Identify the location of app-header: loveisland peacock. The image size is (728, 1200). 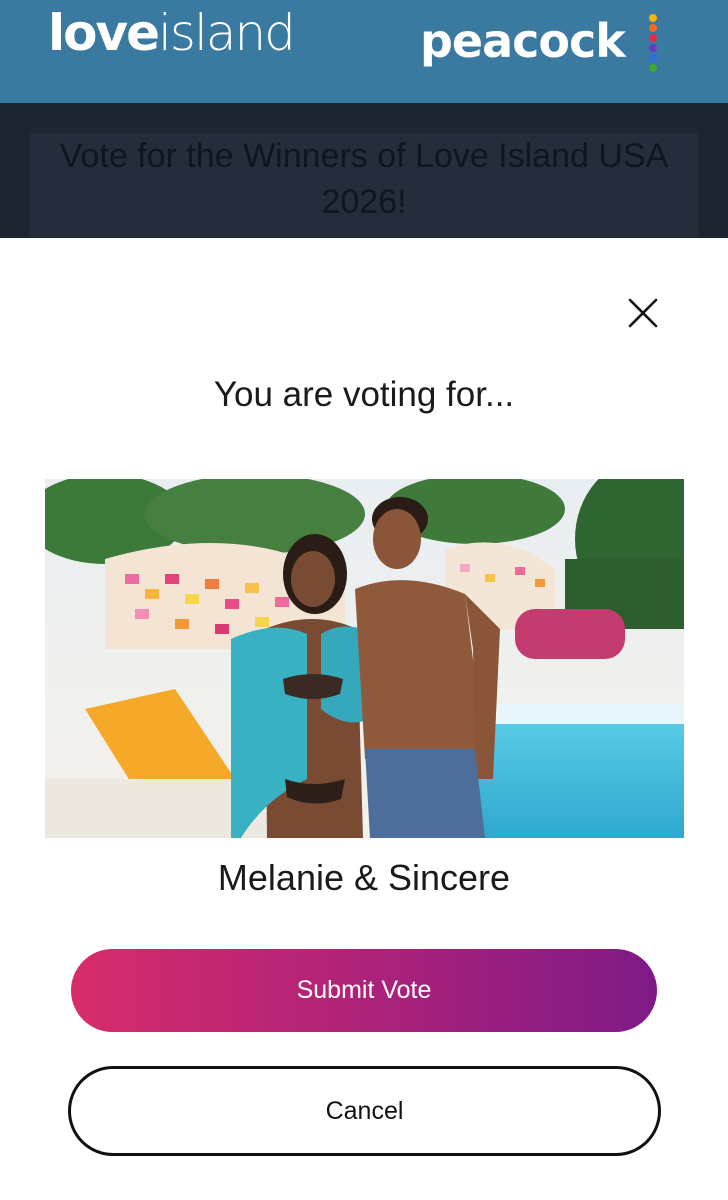
(364, 51).